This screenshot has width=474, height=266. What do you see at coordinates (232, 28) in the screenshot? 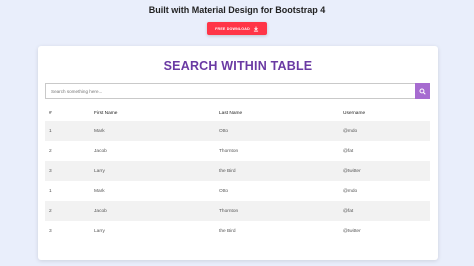
I see `download-button-label: FREE DOWNLOAD` at bounding box center [232, 28].